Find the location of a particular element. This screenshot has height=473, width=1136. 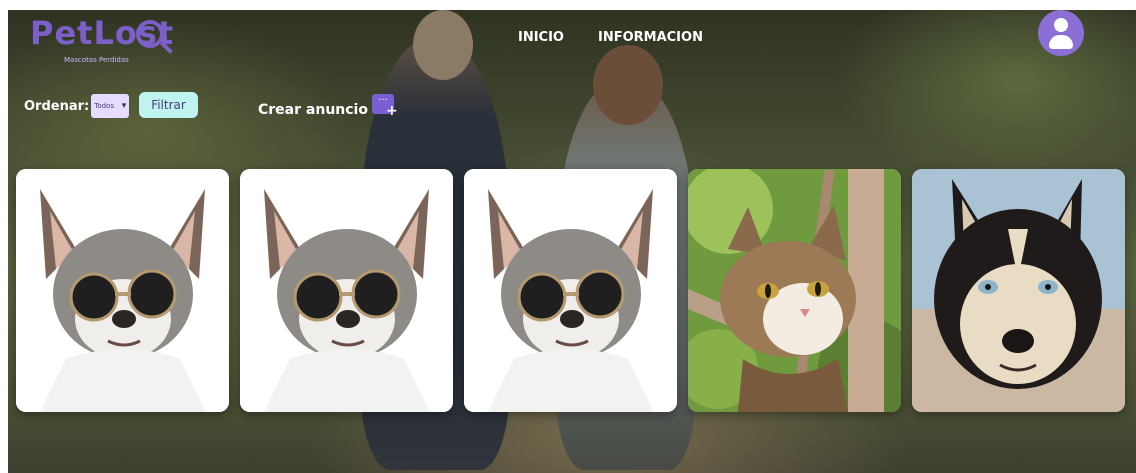

sort-label: Ordenar: is located at coordinates (57, 106).